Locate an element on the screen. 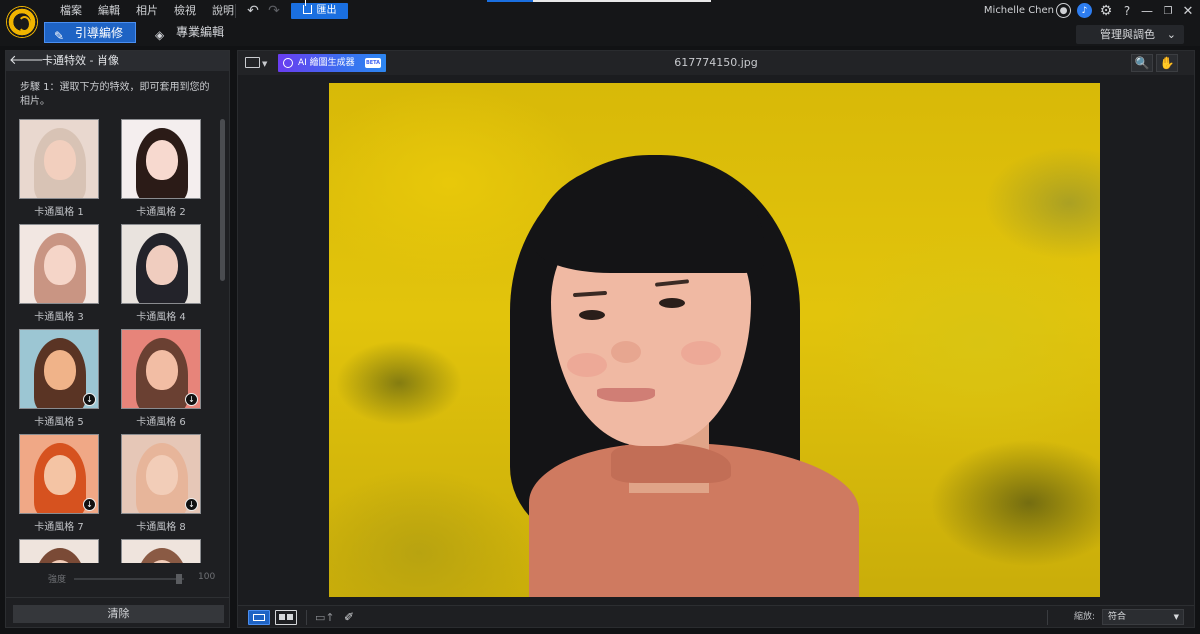  menu-photo: 相片 is located at coordinates (147, 11).